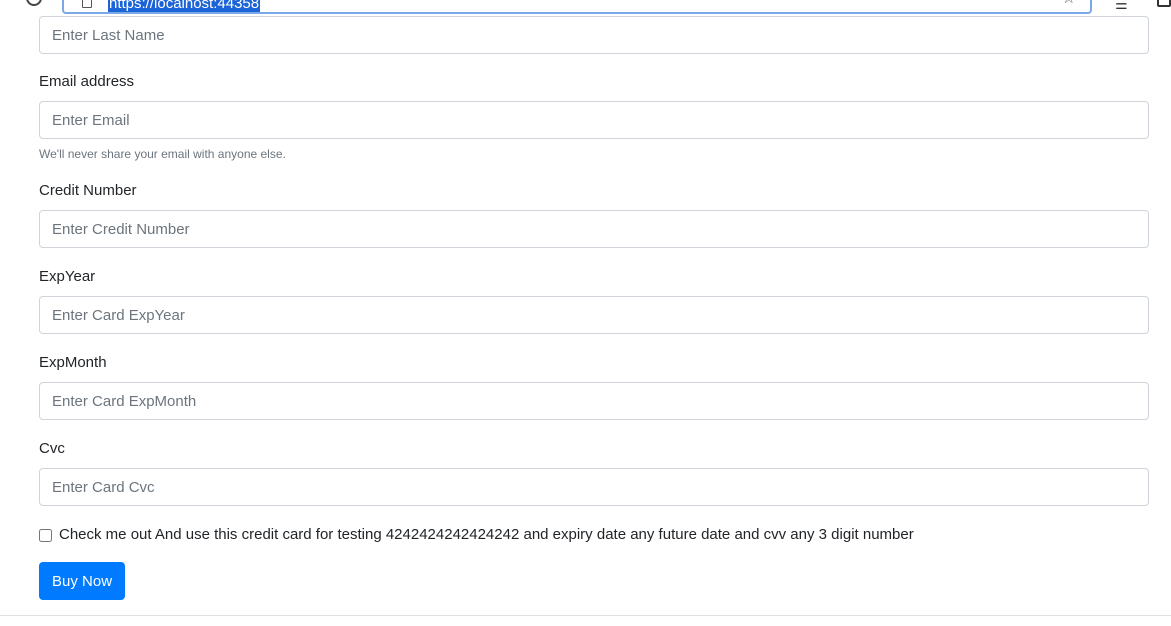  Describe the element at coordinates (52, 448) in the screenshot. I see `cvc-label: Cvc` at that location.